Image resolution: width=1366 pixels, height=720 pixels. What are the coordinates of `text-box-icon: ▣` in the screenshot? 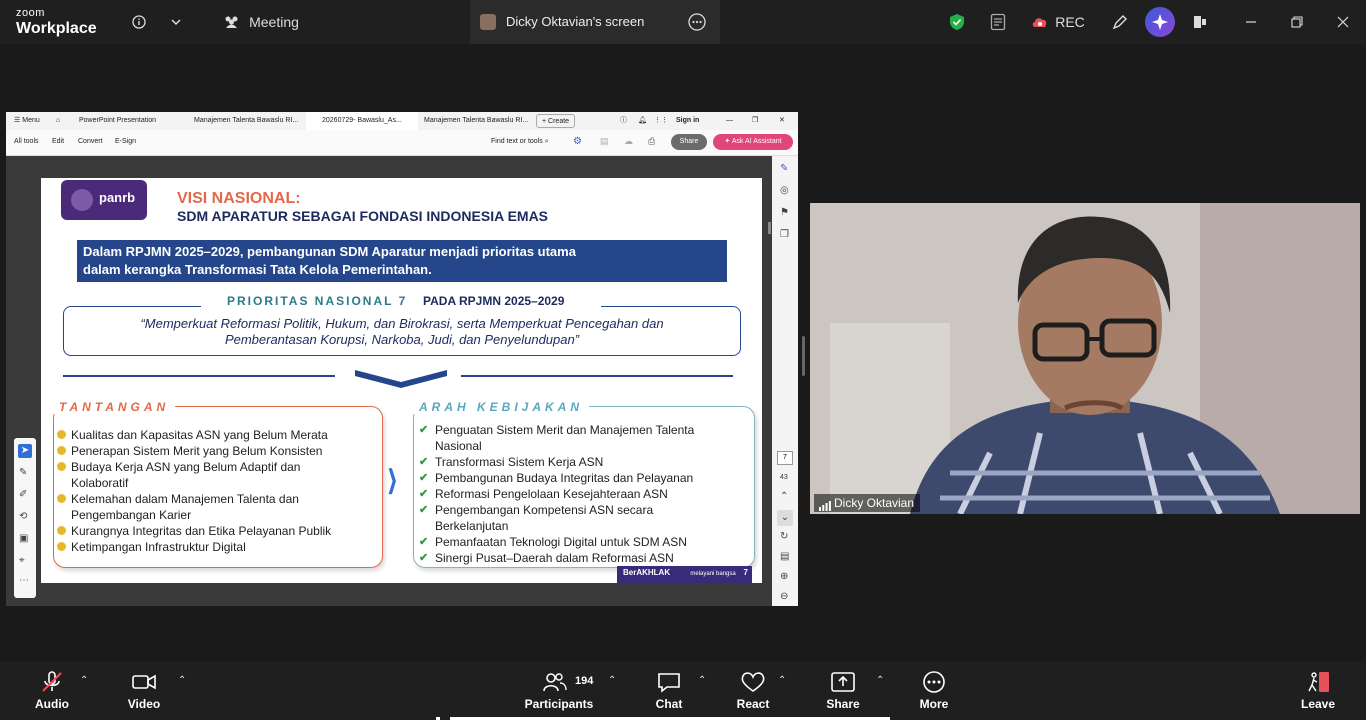 It's located at (23, 539).